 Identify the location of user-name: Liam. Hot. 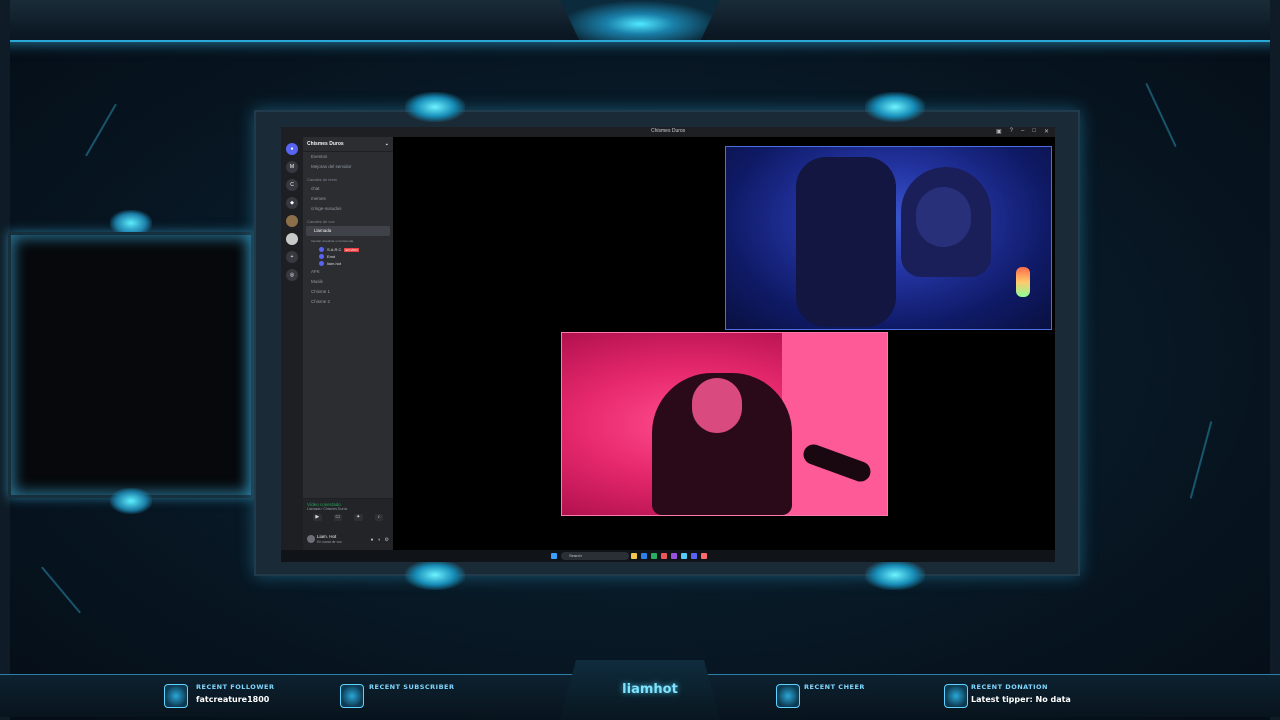
(327, 536).